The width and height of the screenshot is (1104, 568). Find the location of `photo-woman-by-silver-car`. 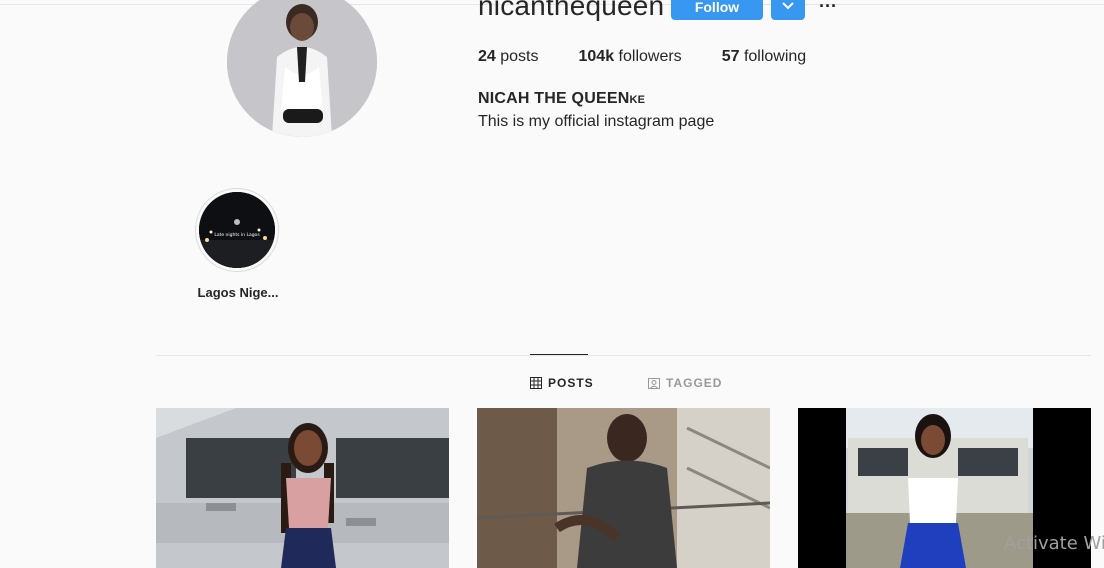

photo-woman-by-silver-car is located at coordinates (302, 488).